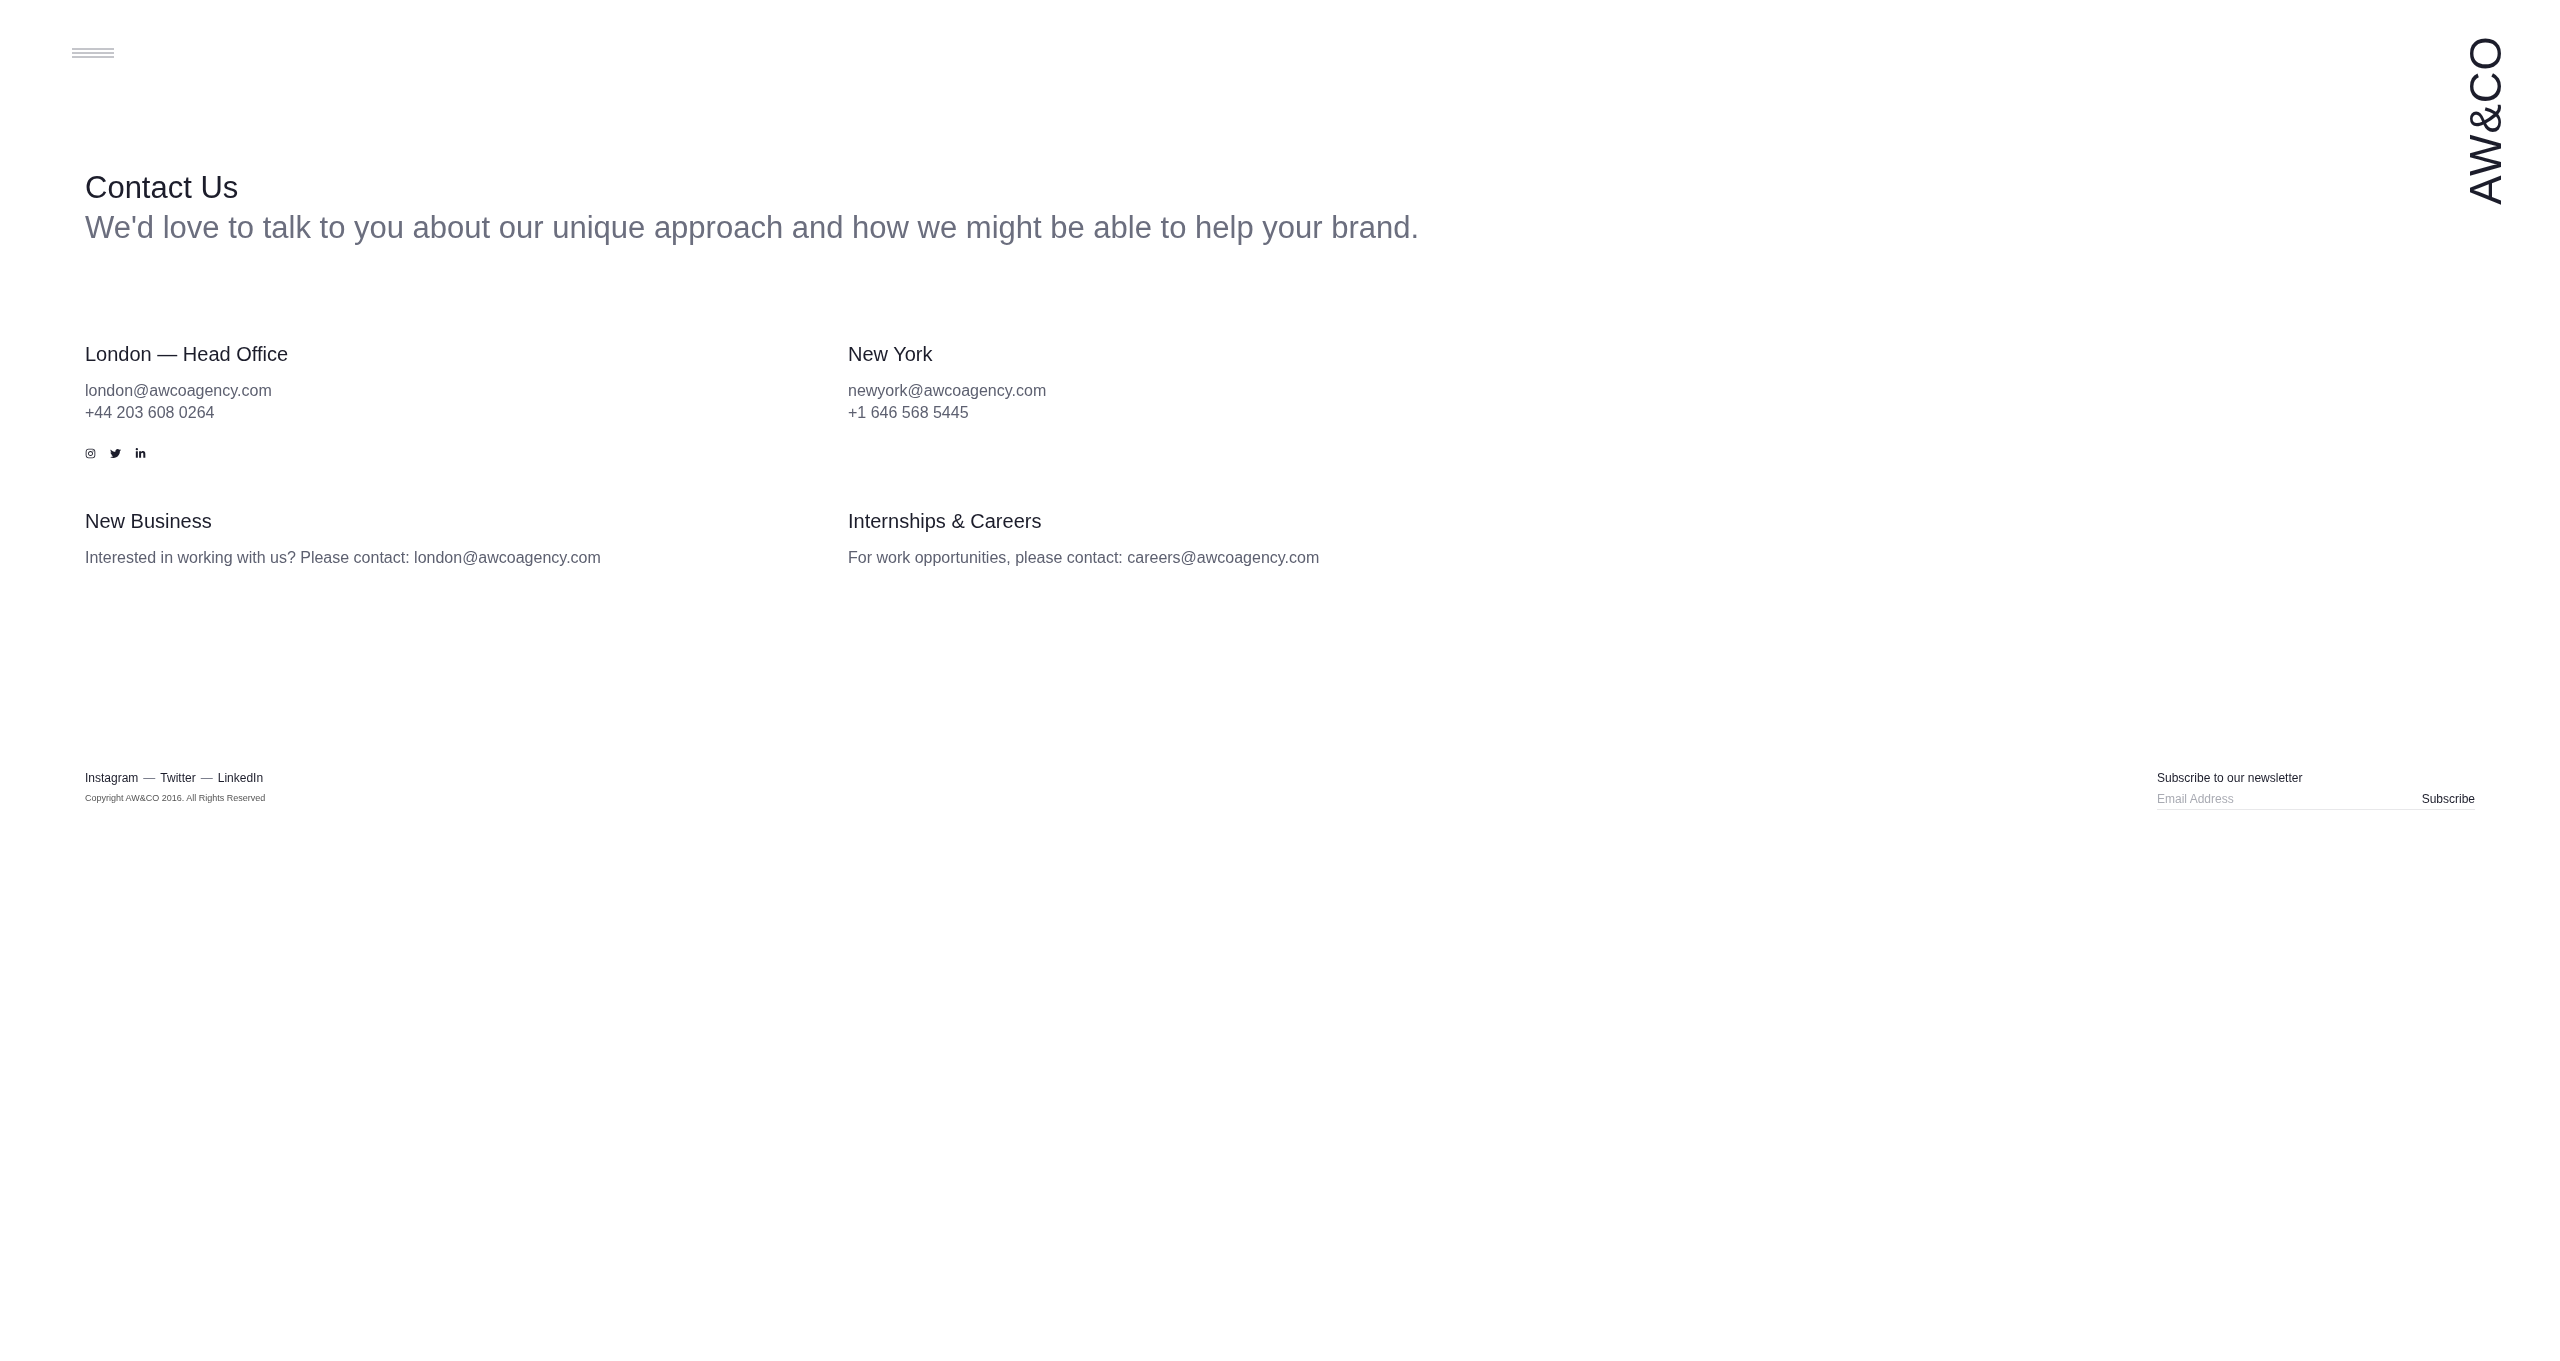 This screenshot has height=1361, width=2560. Describe the element at coordinates (115, 453) in the screenshot. I see `twitter-bird-icon` at that location.